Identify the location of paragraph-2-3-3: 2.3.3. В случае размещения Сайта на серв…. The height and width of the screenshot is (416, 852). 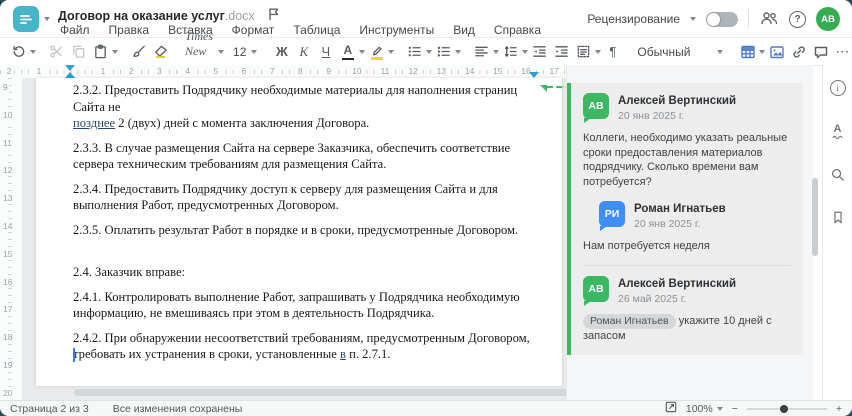
(303, 156).